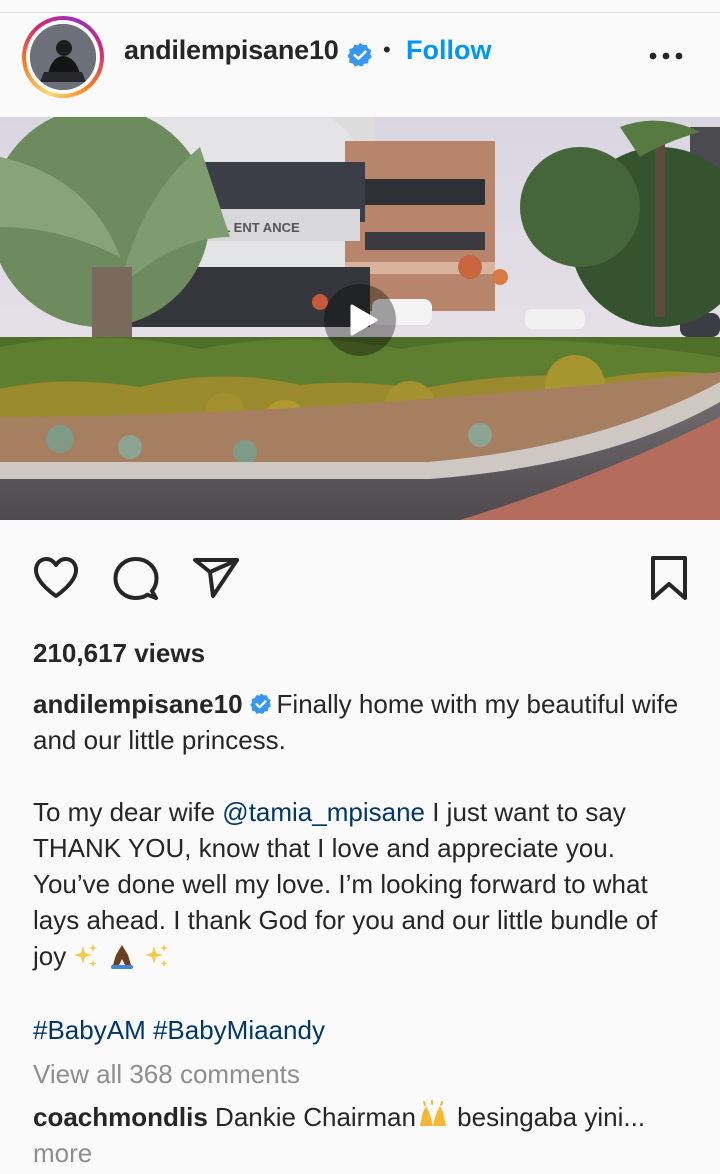 The height and width of the screenshot is (1174, 720). I want to click on raising-hands-icon, so click(432, 1113).